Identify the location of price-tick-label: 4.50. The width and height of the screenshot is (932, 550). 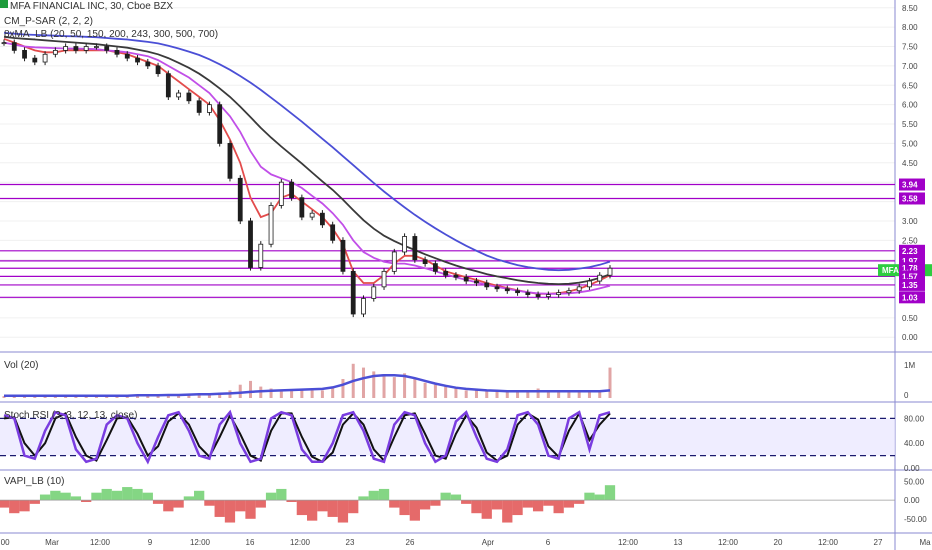
(910, 163).